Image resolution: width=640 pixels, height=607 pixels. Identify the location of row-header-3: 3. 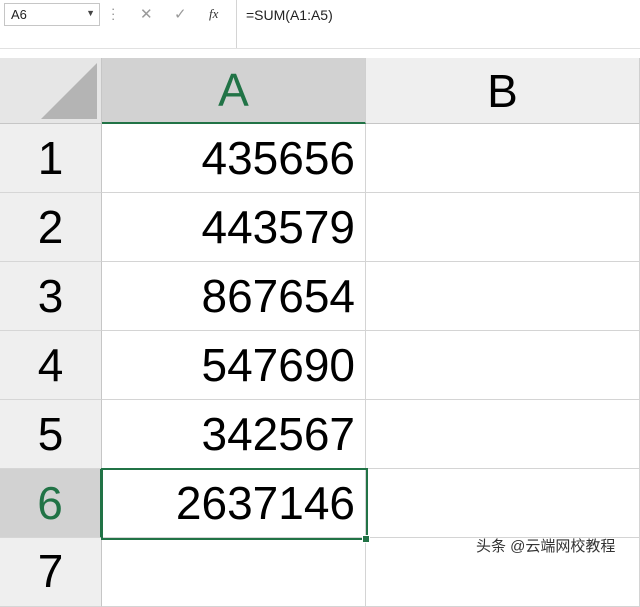
(51, 296).